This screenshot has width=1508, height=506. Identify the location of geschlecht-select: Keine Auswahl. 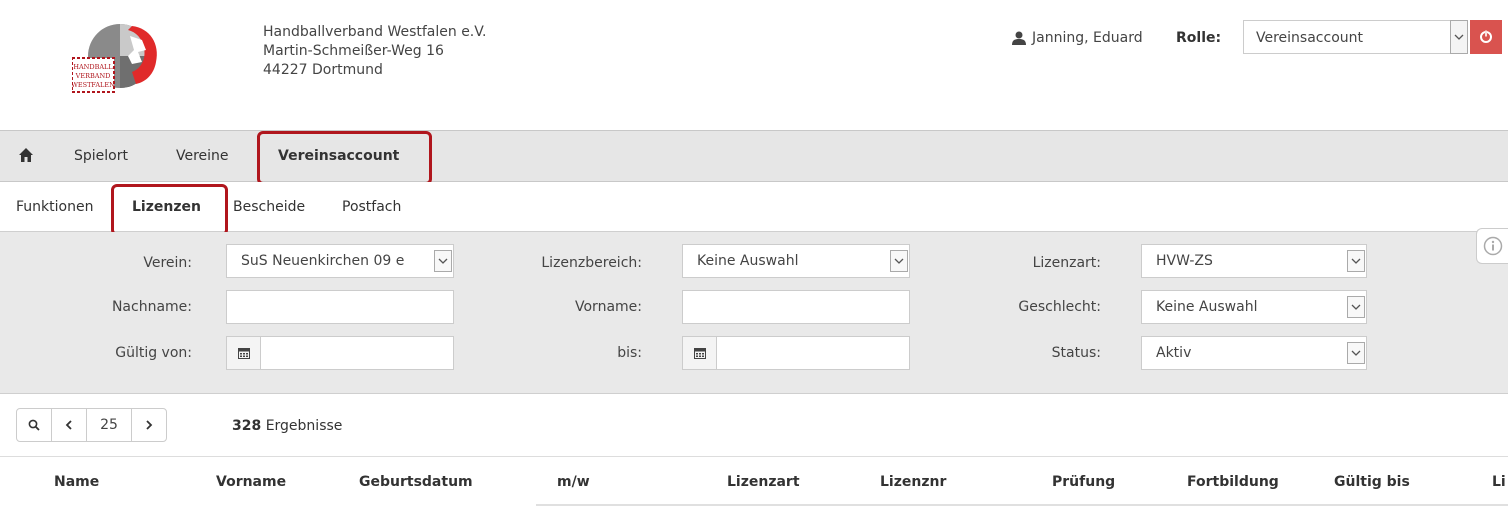
(1254, 307).